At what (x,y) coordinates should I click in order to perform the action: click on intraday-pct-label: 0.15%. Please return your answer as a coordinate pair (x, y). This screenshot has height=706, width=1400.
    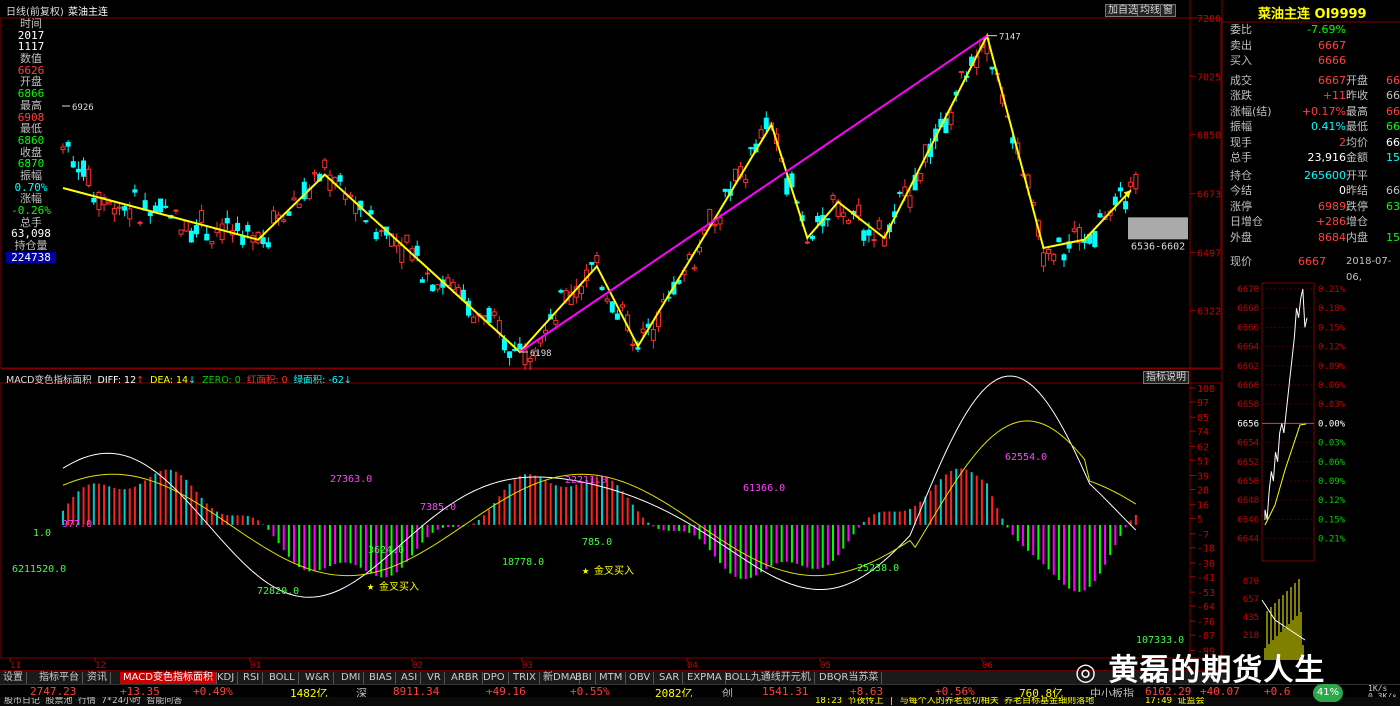
    Looking at the image, I should click on (1332, 520).